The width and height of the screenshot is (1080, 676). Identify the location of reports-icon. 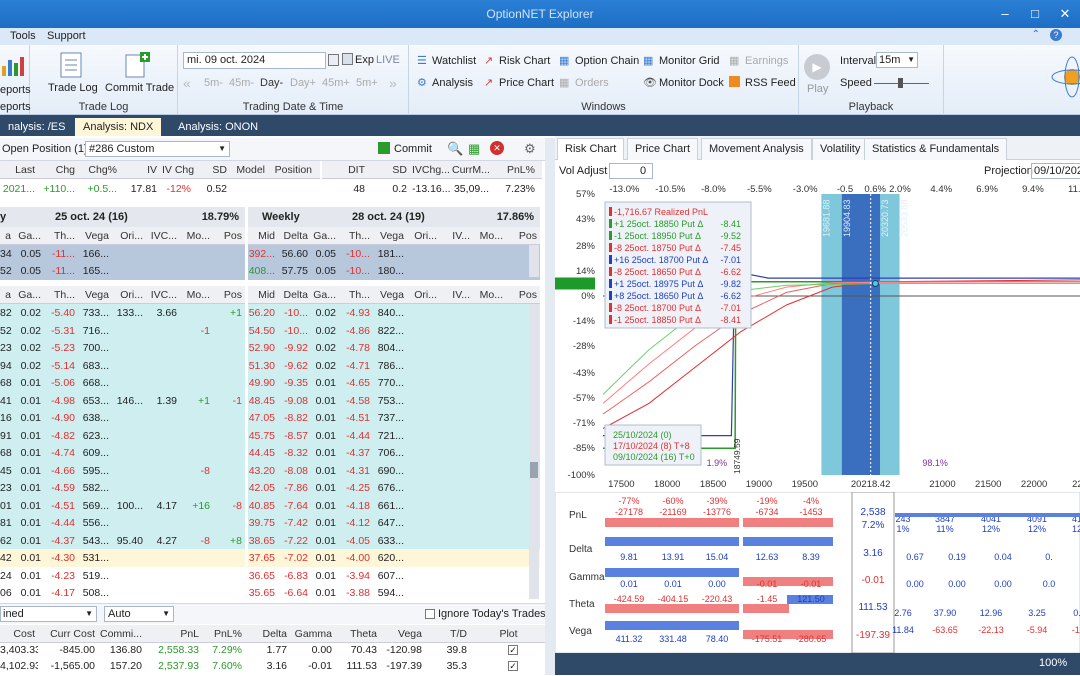
(12, 66).